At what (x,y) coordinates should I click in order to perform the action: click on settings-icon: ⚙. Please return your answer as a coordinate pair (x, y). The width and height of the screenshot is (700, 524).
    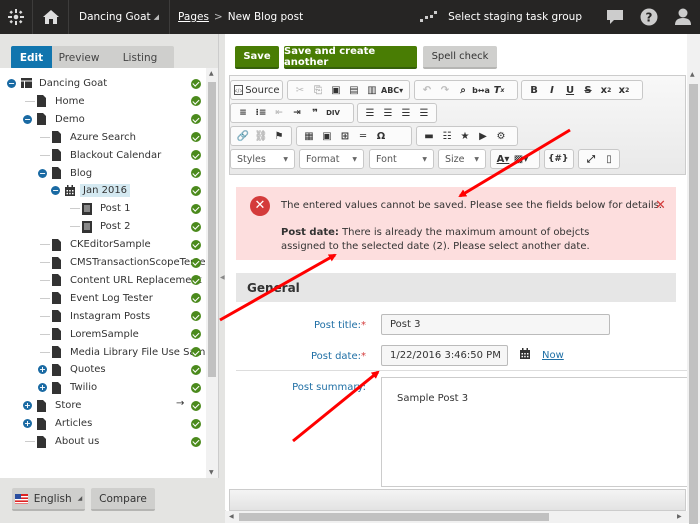
    Looking at the image, I should click on (501, 136).